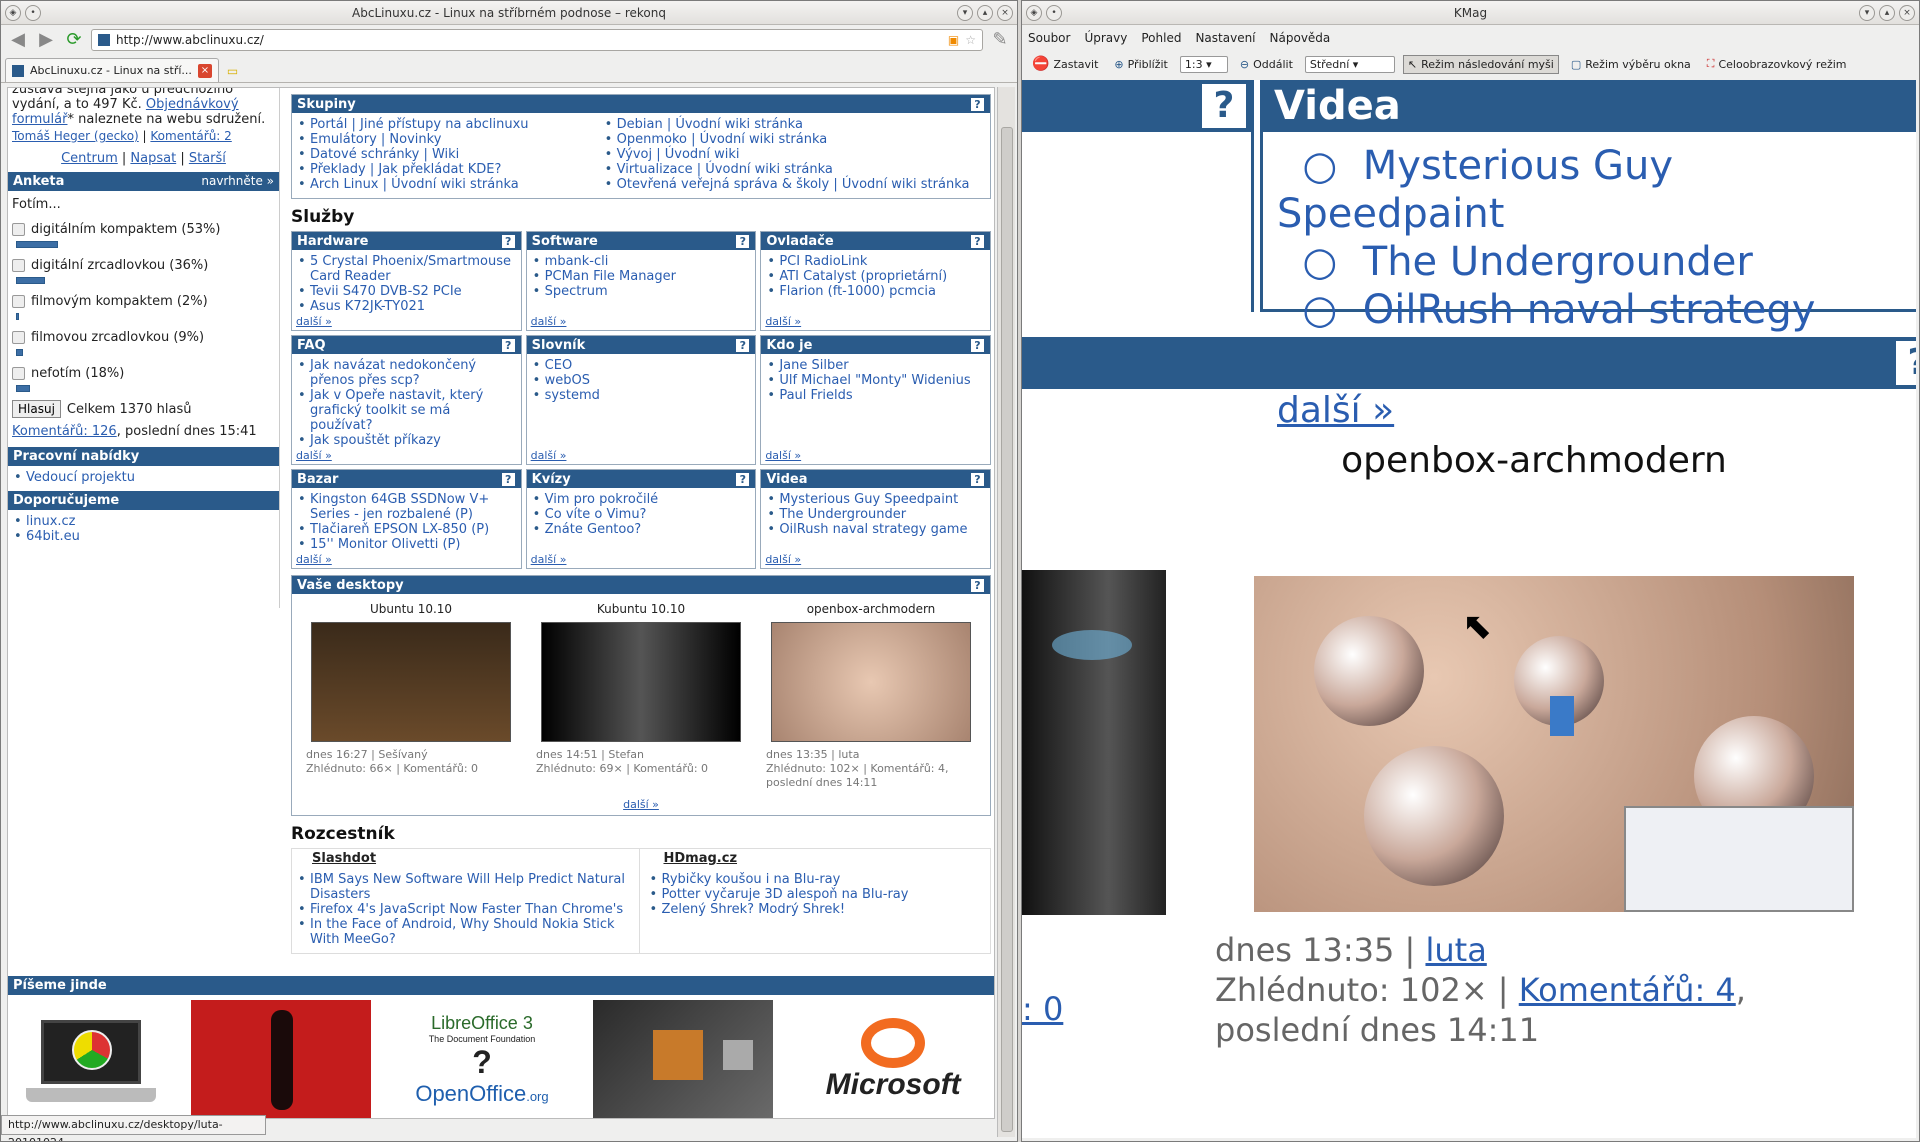  What do you see at coordinates (682, 1059) in the screenshot?
I see `motherboard-image` at bounding box center [682, 1059].